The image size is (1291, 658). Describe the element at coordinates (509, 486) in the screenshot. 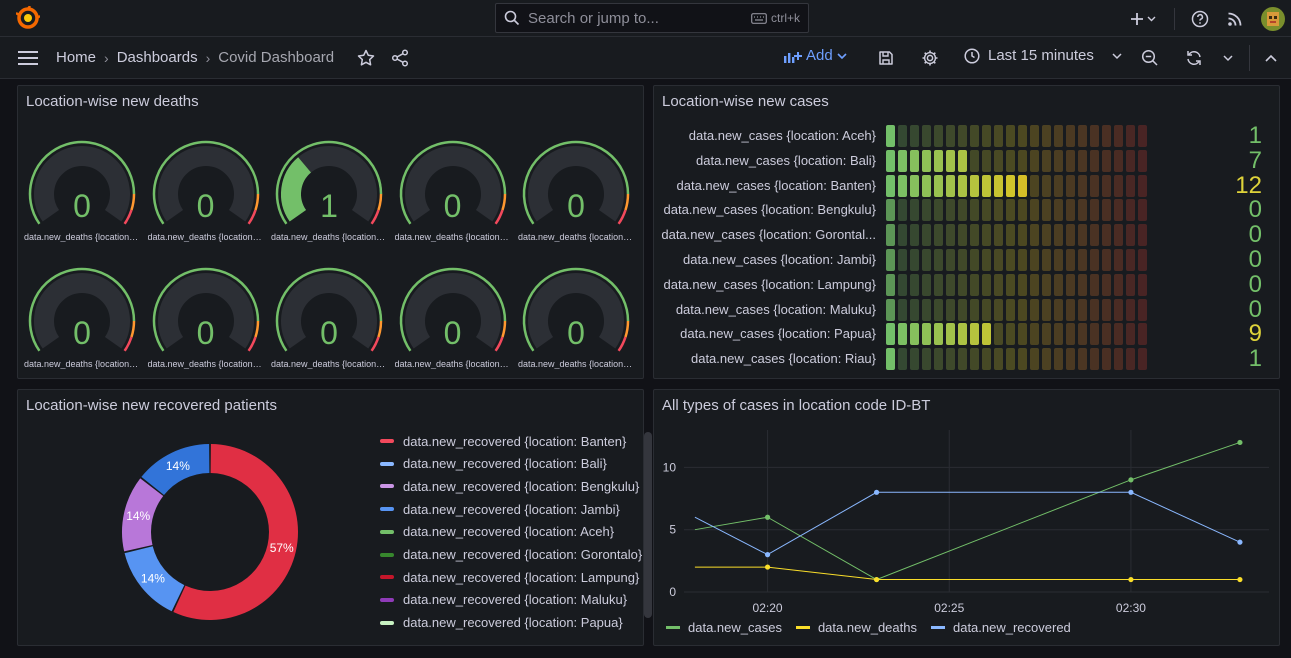

I see `legend-item: data.new_recovered {location: Bengkulu}` at that location.